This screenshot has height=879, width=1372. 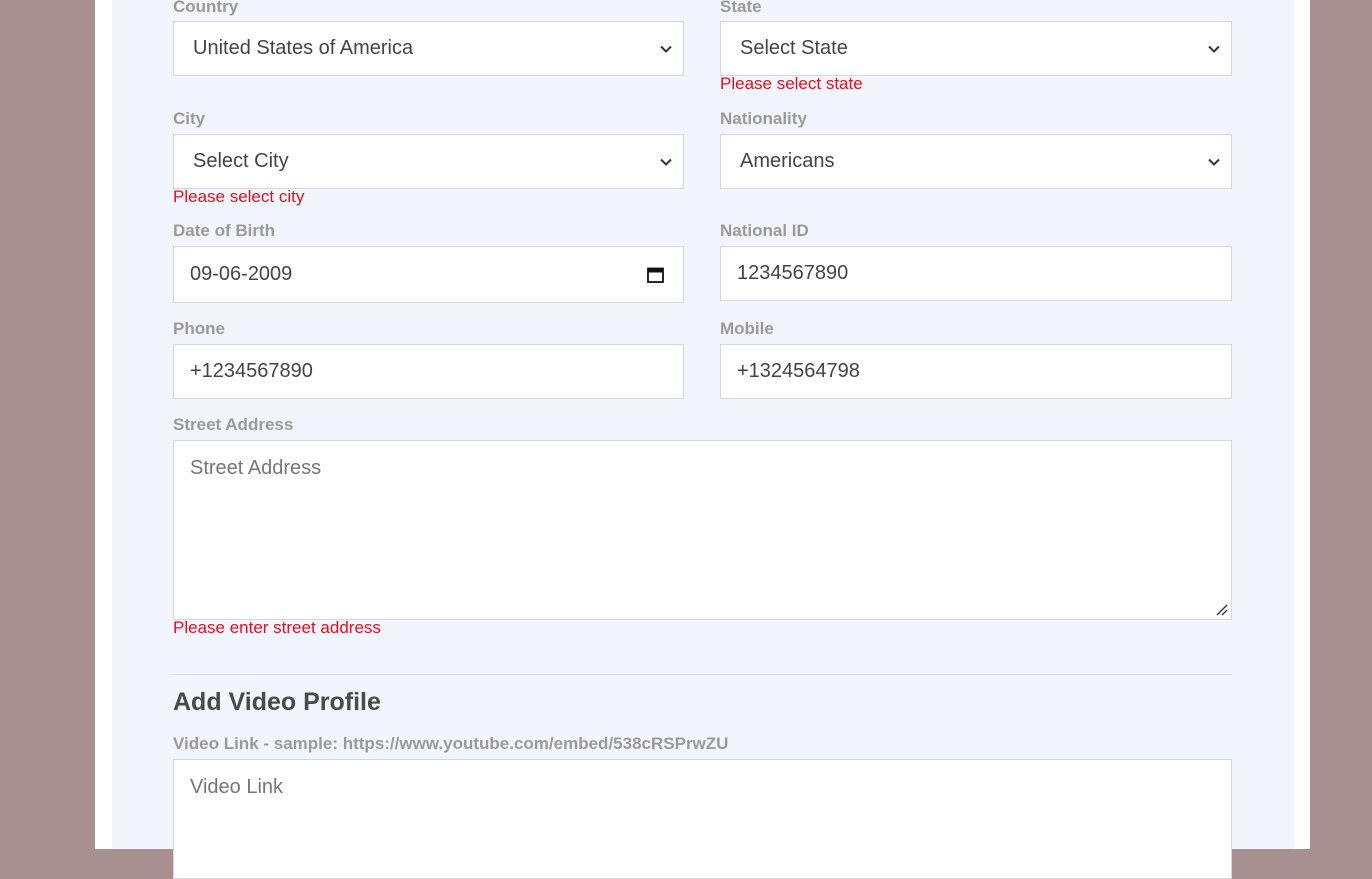 What do you see at coordinates (224, 230) in the screenshot?
I see `dob-label: Date of Birth` at bounding box center [224, 230].